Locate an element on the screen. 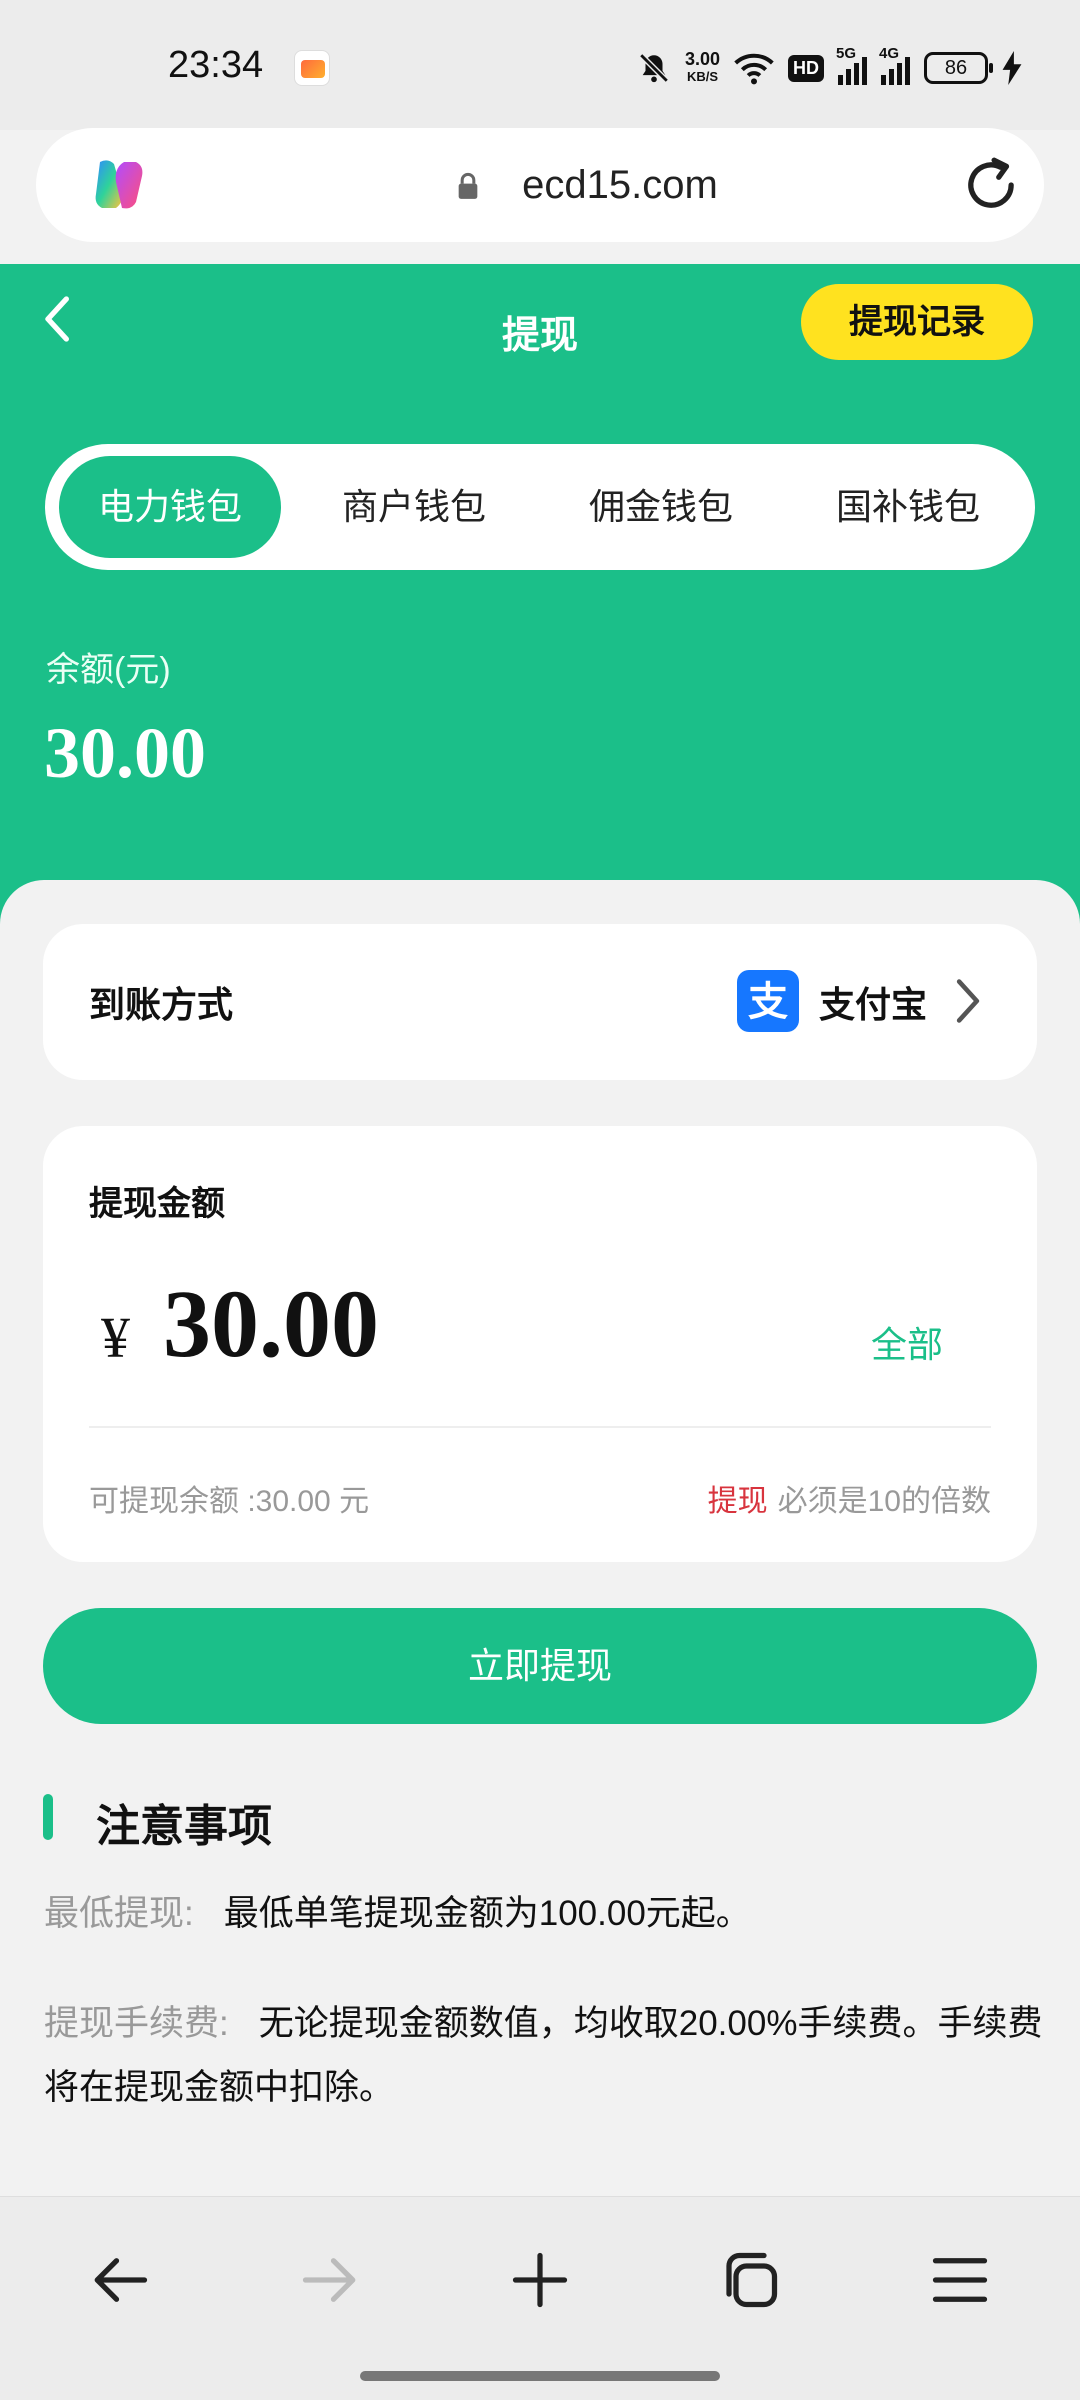  status-bar: 23:34 3.00 KB/S HD 5G 4G 86 is located at coordinates (540, 65).